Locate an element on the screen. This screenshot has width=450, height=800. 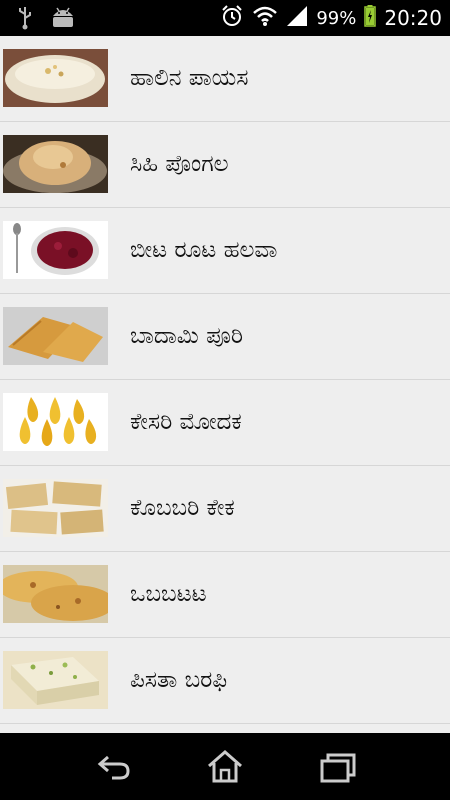
list-item: ಬೀಟ ರೂಟ ಹಲವಾ is located at coordinates (225, 251).